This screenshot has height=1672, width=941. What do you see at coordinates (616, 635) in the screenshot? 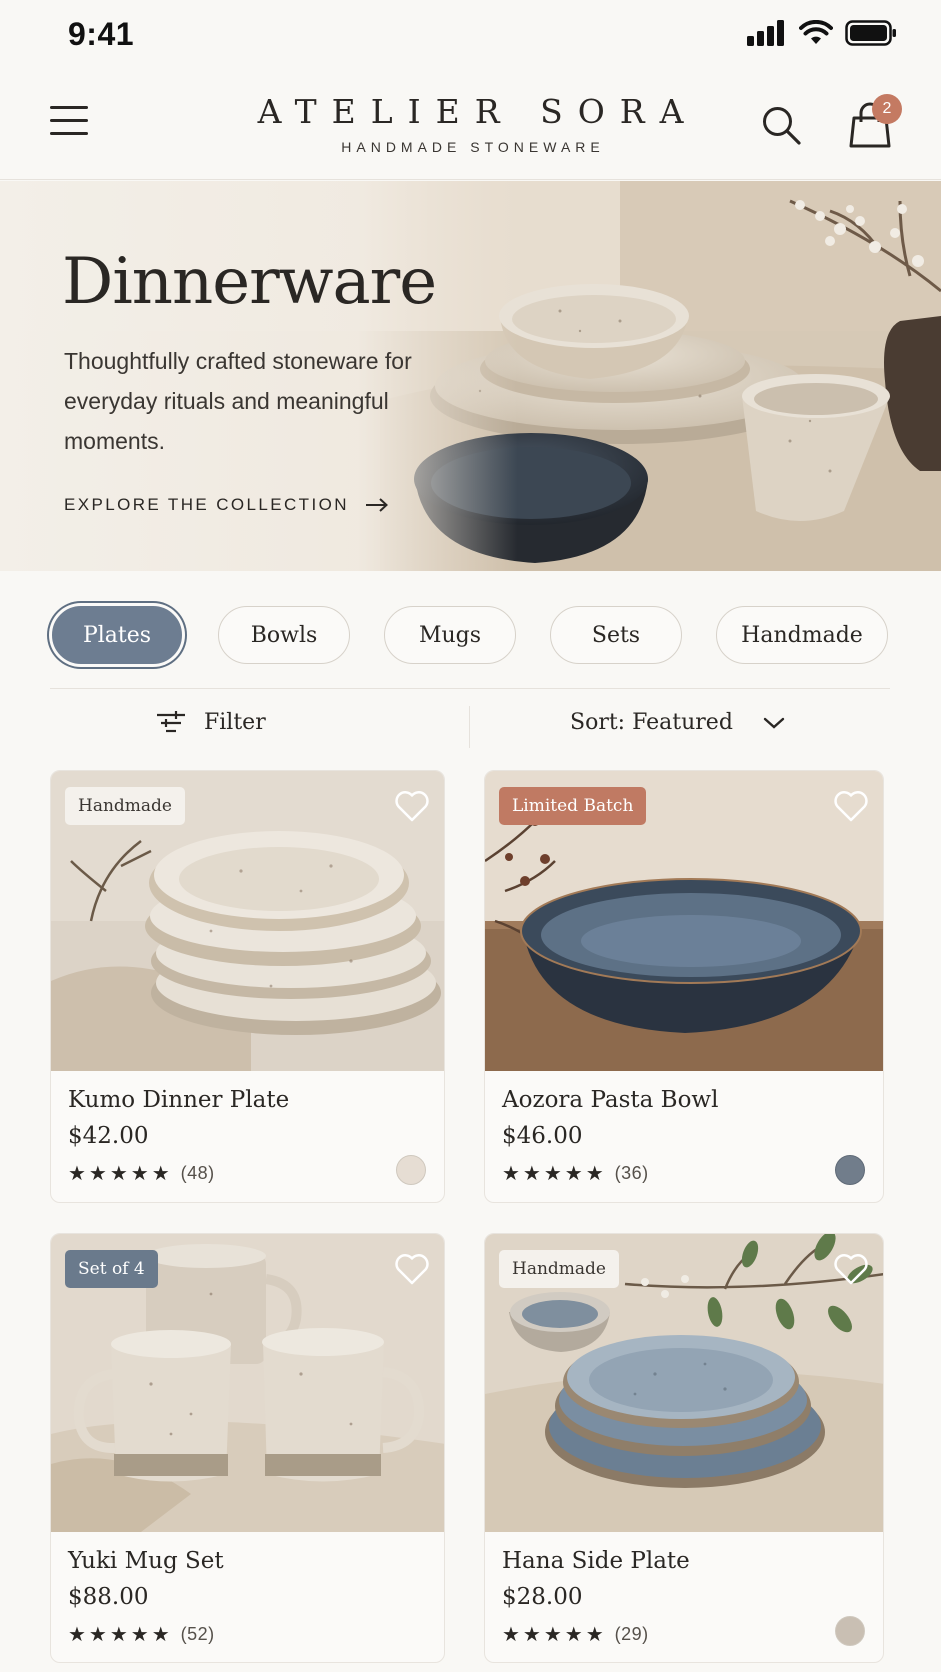
I see `category-pill-sets: Sets` at bounding box center [616, 635].